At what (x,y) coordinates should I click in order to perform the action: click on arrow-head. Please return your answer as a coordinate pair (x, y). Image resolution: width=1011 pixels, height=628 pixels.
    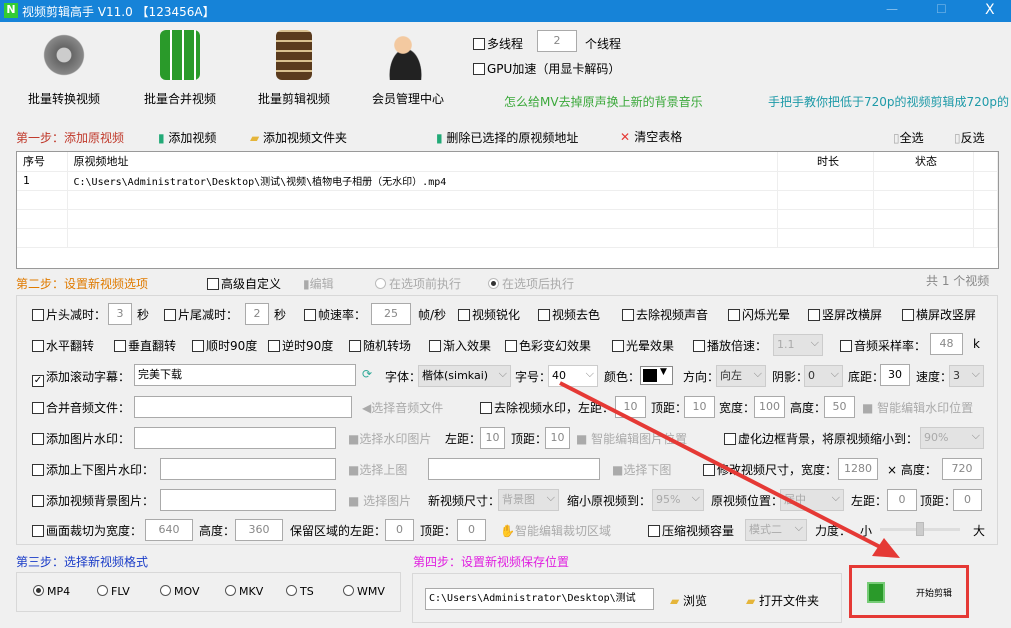
    Looking at the image, I should click on (886, 548).